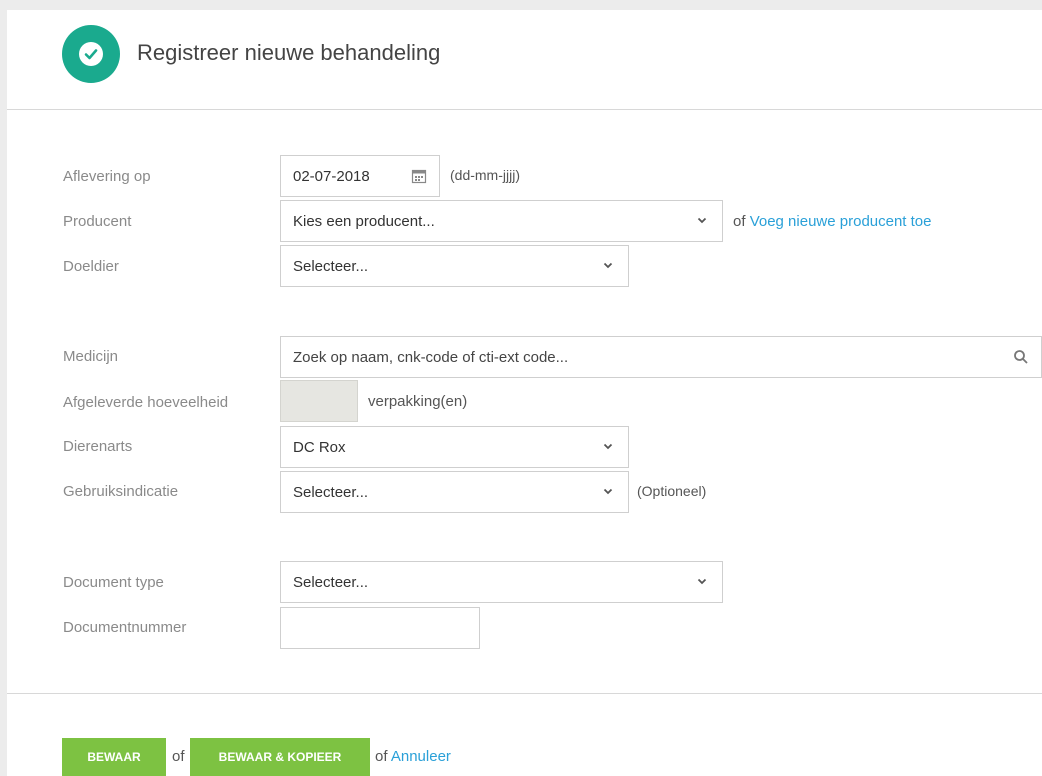 The height and width of the screenshot is (776, 1042). What do you see at coordinates (524, 693) in the screenshot?
I see `divider` at bounding box center [524, 693].